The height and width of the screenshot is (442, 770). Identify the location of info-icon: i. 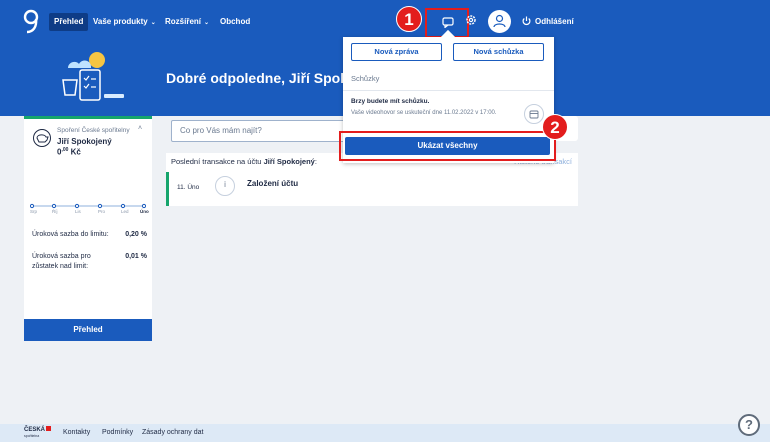
(225, 186).